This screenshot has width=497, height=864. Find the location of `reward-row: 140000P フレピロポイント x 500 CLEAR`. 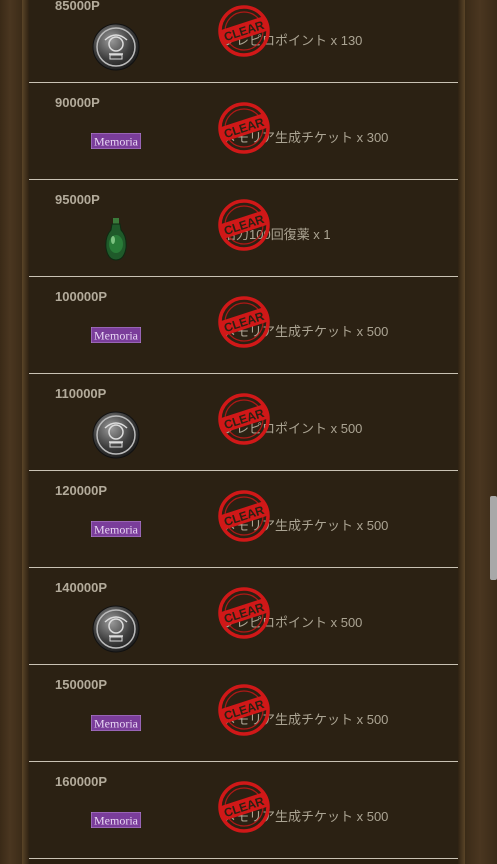

reward-row: 140000P フレピロポイント x 500 CLEAR is located at coordinates (243, 616).